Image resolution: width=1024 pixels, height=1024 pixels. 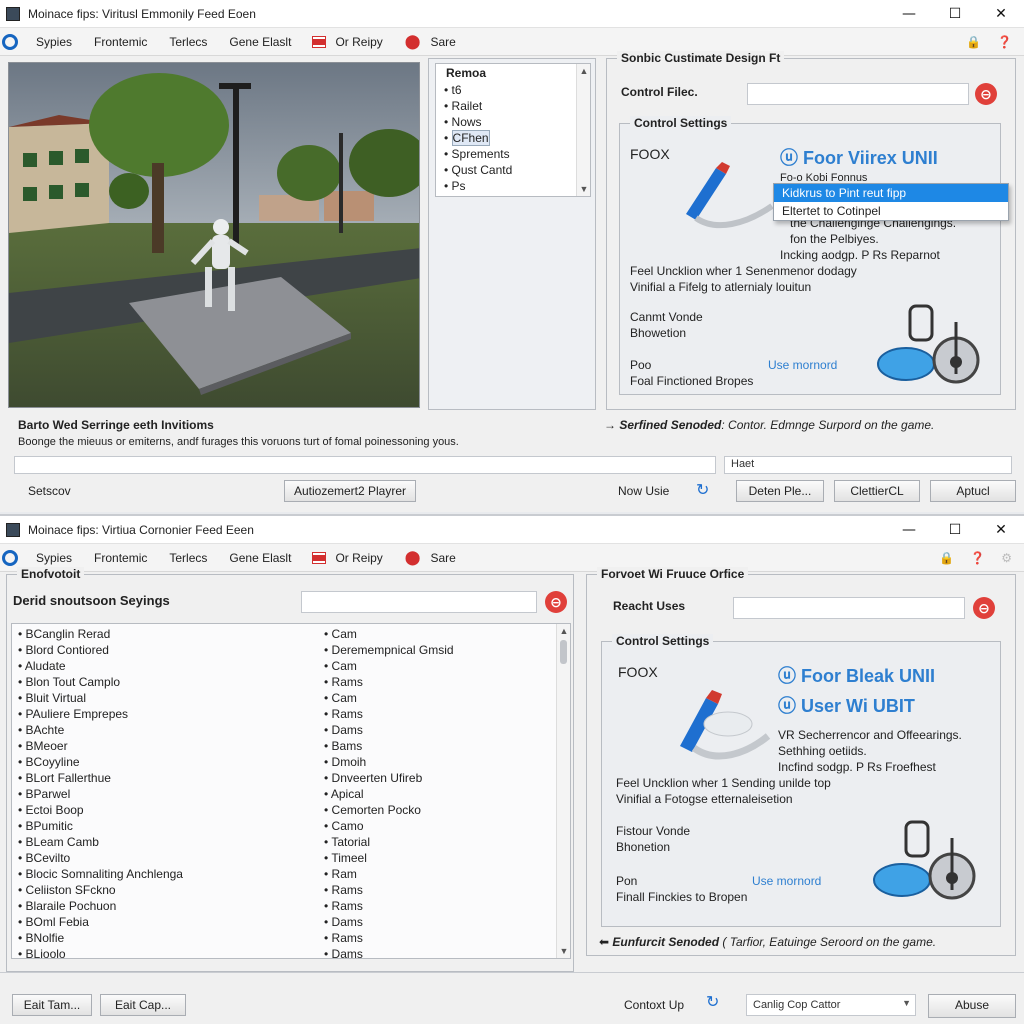 What do you see at coordinates (831, 1005) in the screenshot?
I see `config-select: Canlig Cop Cattor ▼` at bounding box center [831, 1005].